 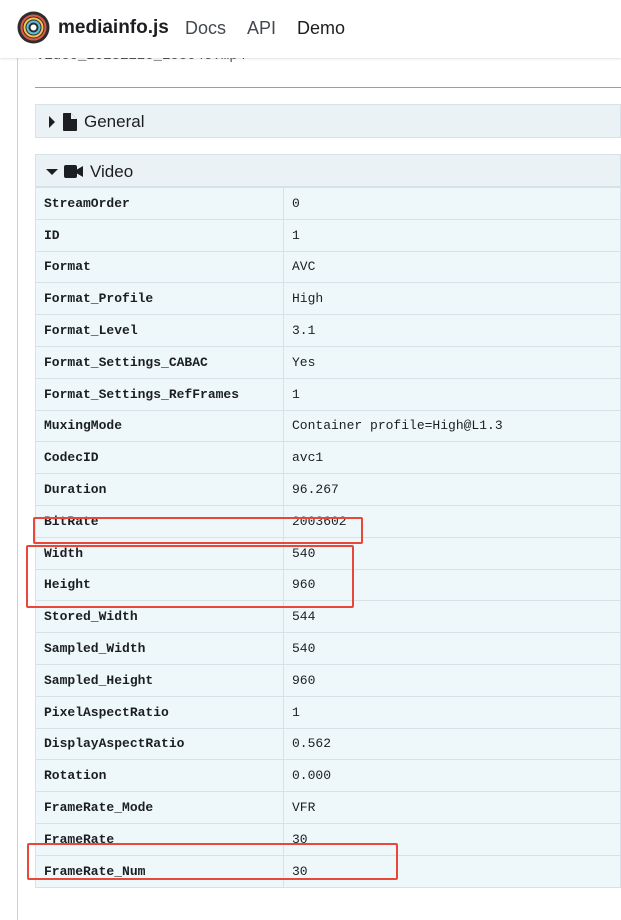 What do you see at coordinates (112, 171) in the screenshot?
I see `section-title-video: Video` at bounding box center [112, 171].